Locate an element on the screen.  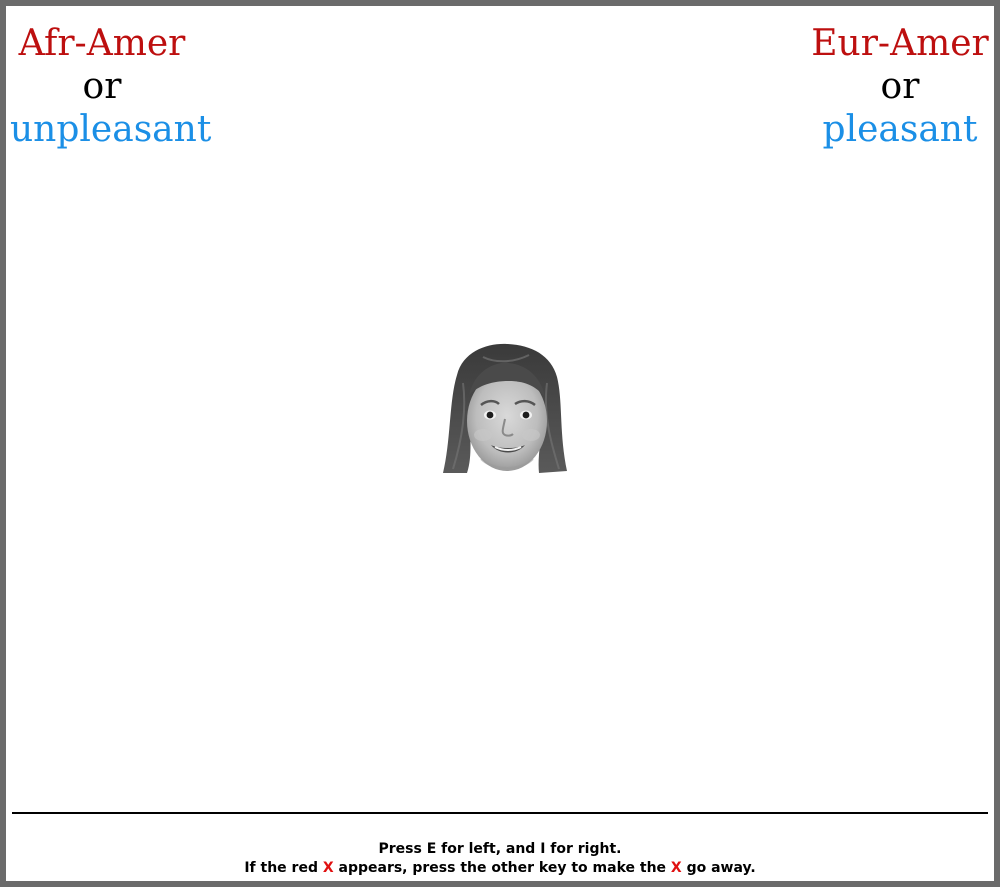
left-category-primary: Afr-Amer is located at coordinates (102, 43).